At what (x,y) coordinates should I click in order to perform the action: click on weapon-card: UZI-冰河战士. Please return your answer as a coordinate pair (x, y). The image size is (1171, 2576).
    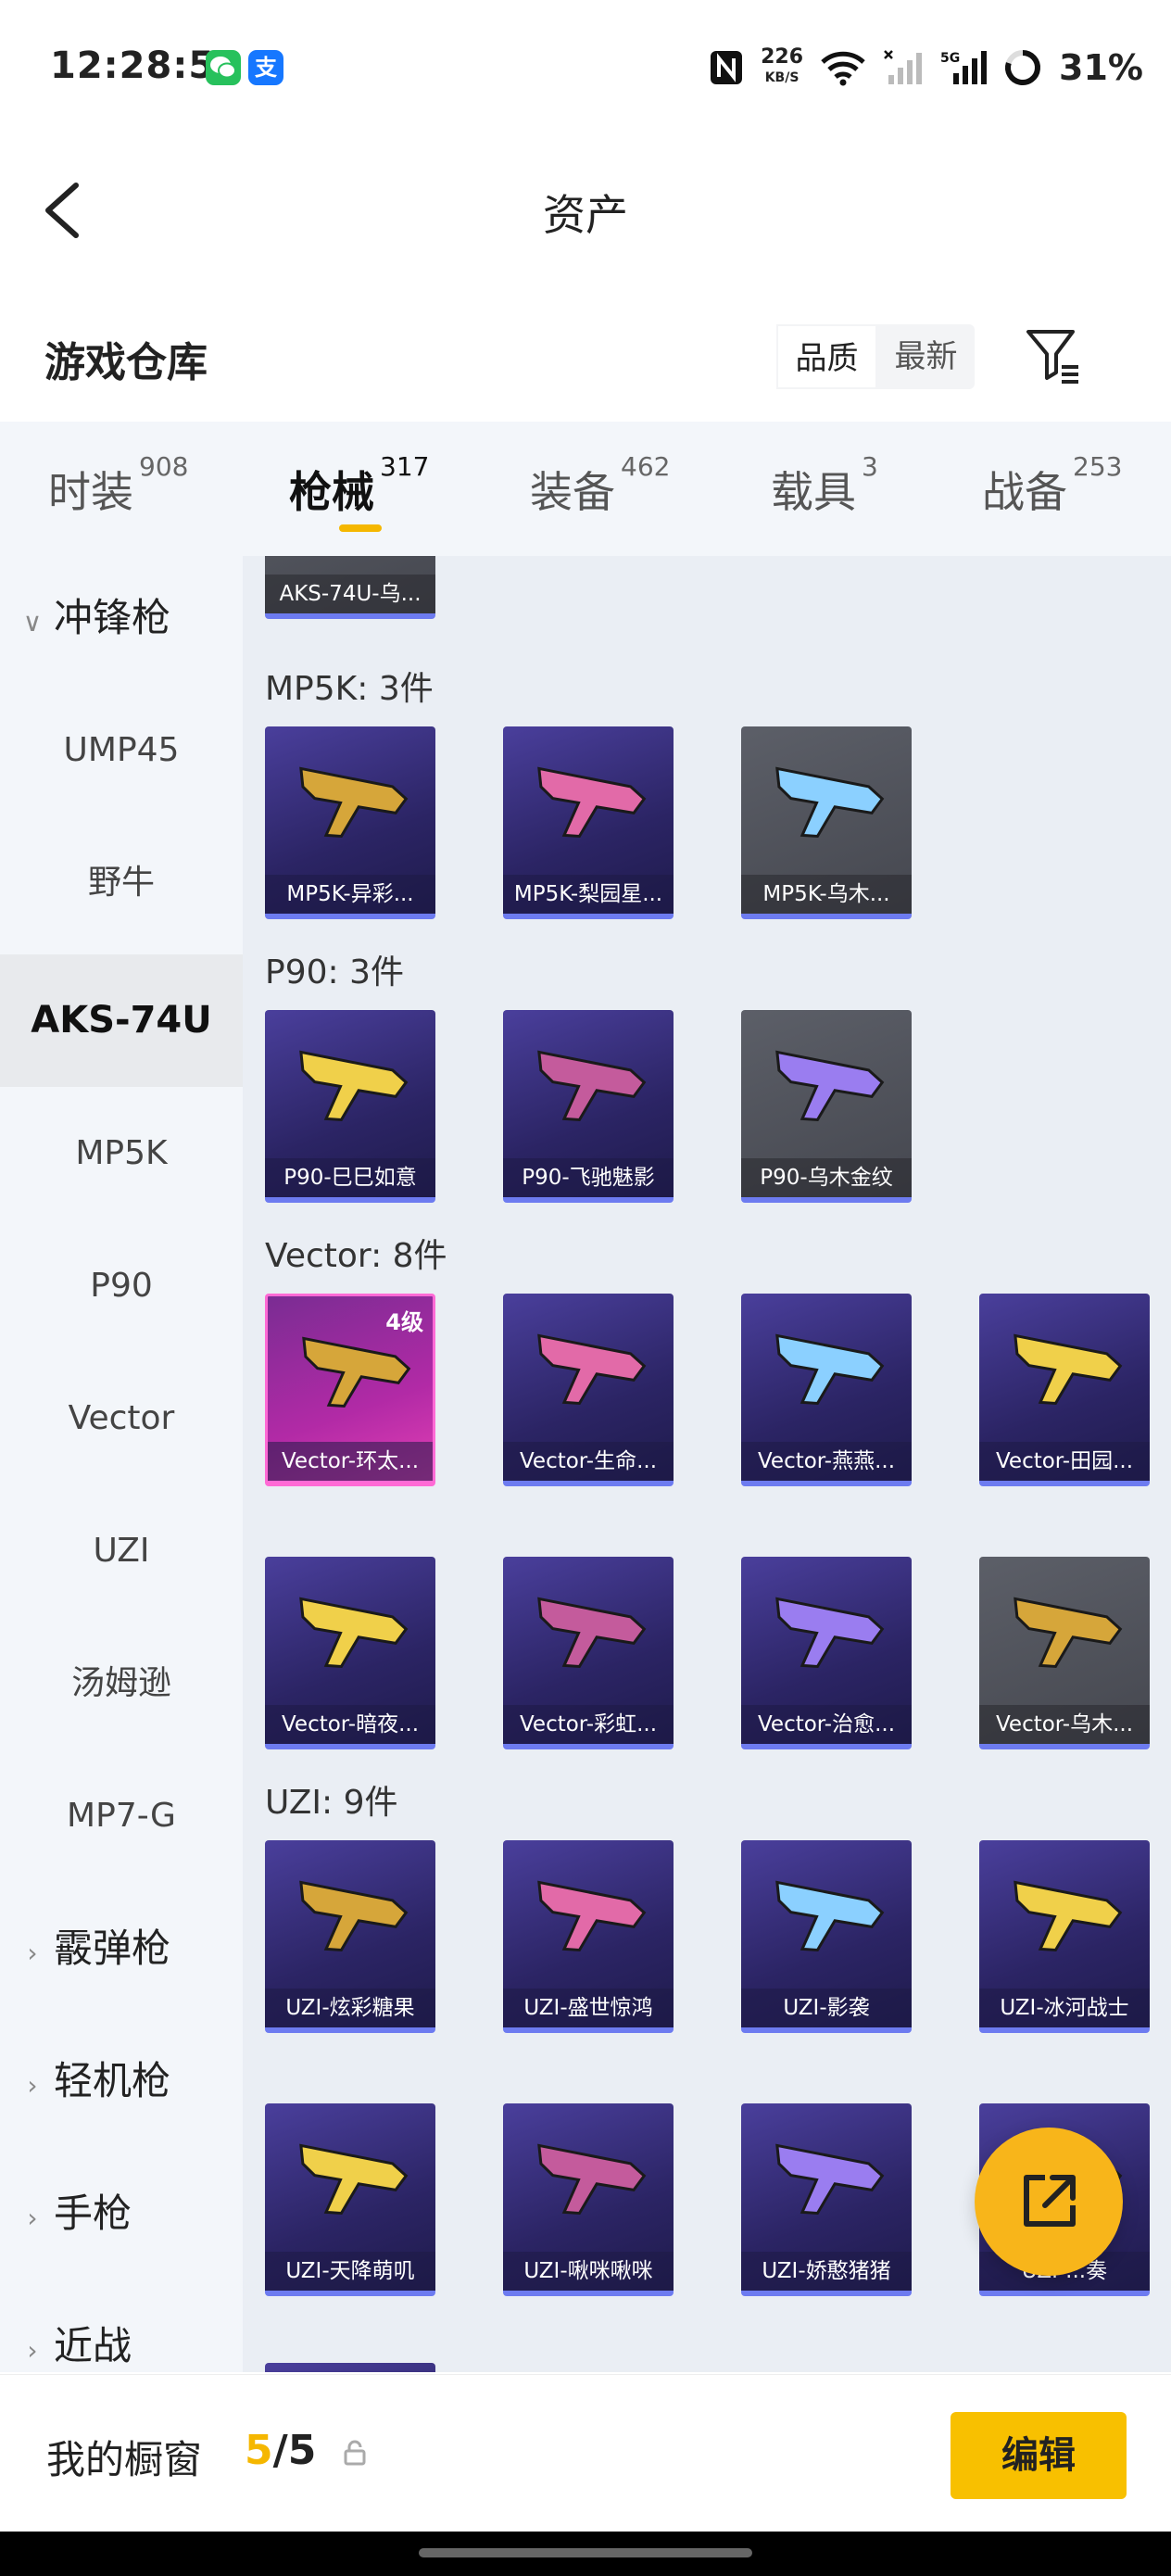
    Looking at the image, I should click on (1065, 1937).